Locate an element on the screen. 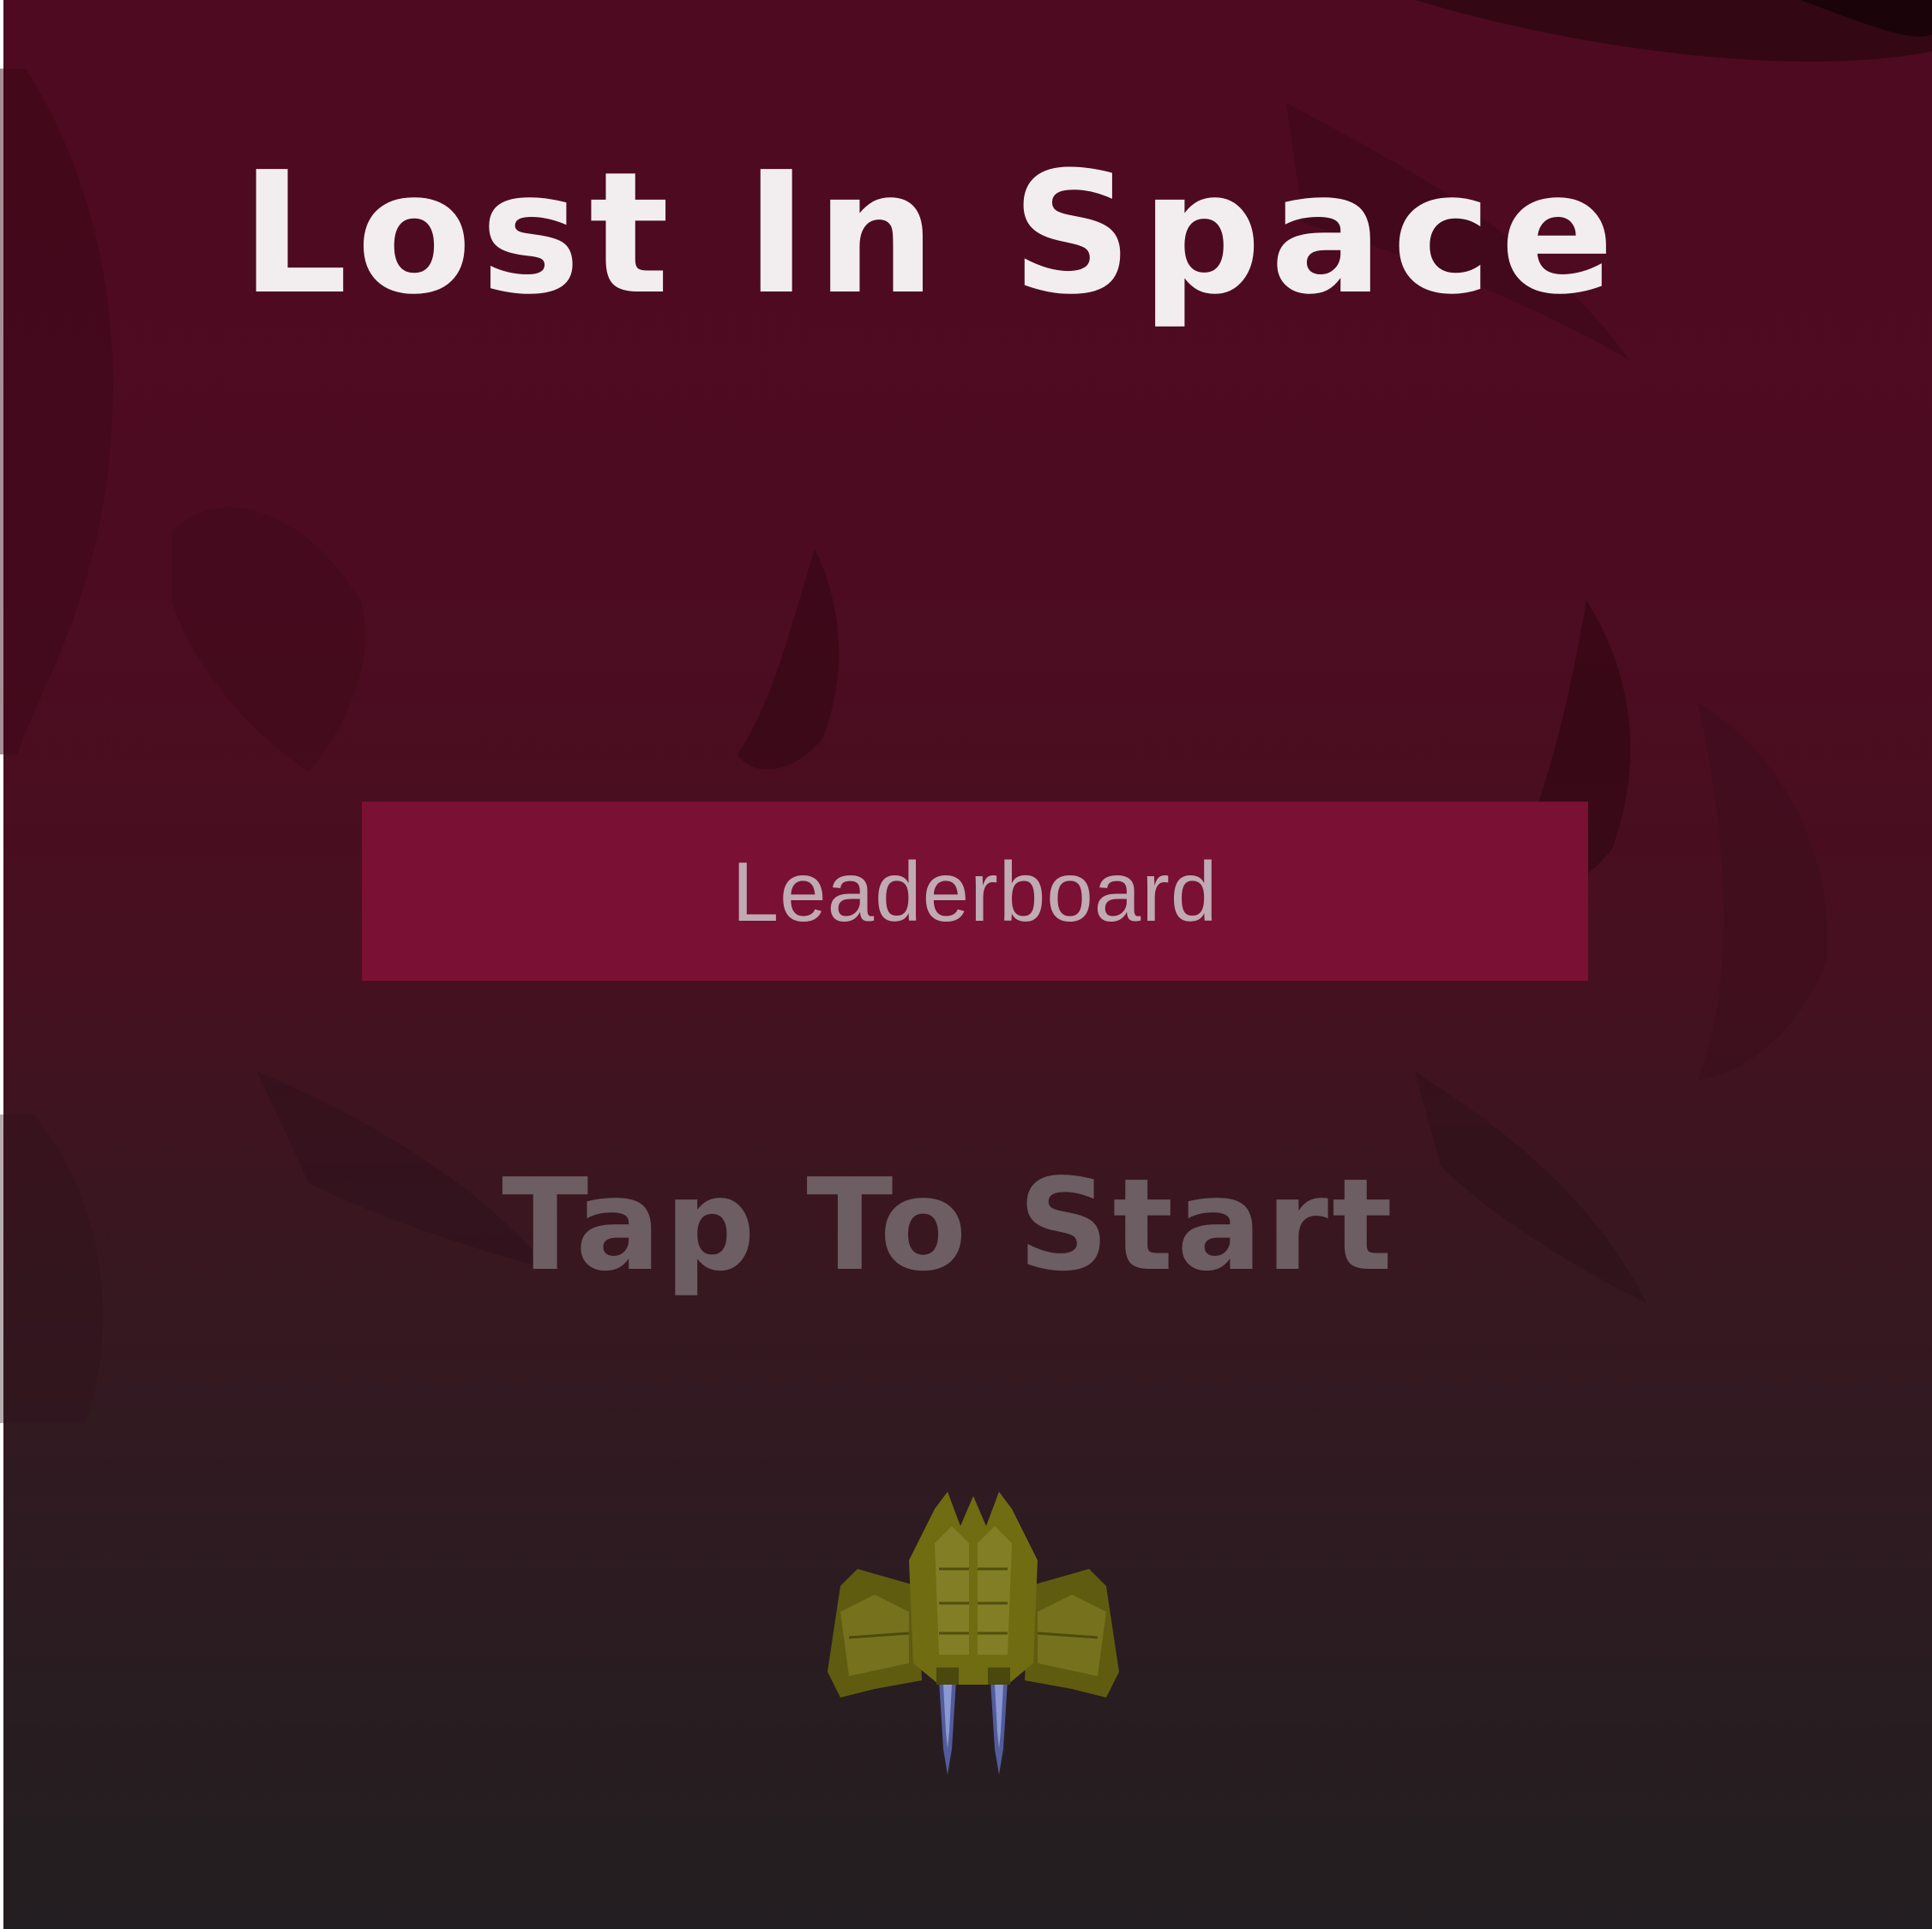 The image size is (1932, 1929). leaderboard-button-label: Leaderboard is located at coordinates (975, 891).